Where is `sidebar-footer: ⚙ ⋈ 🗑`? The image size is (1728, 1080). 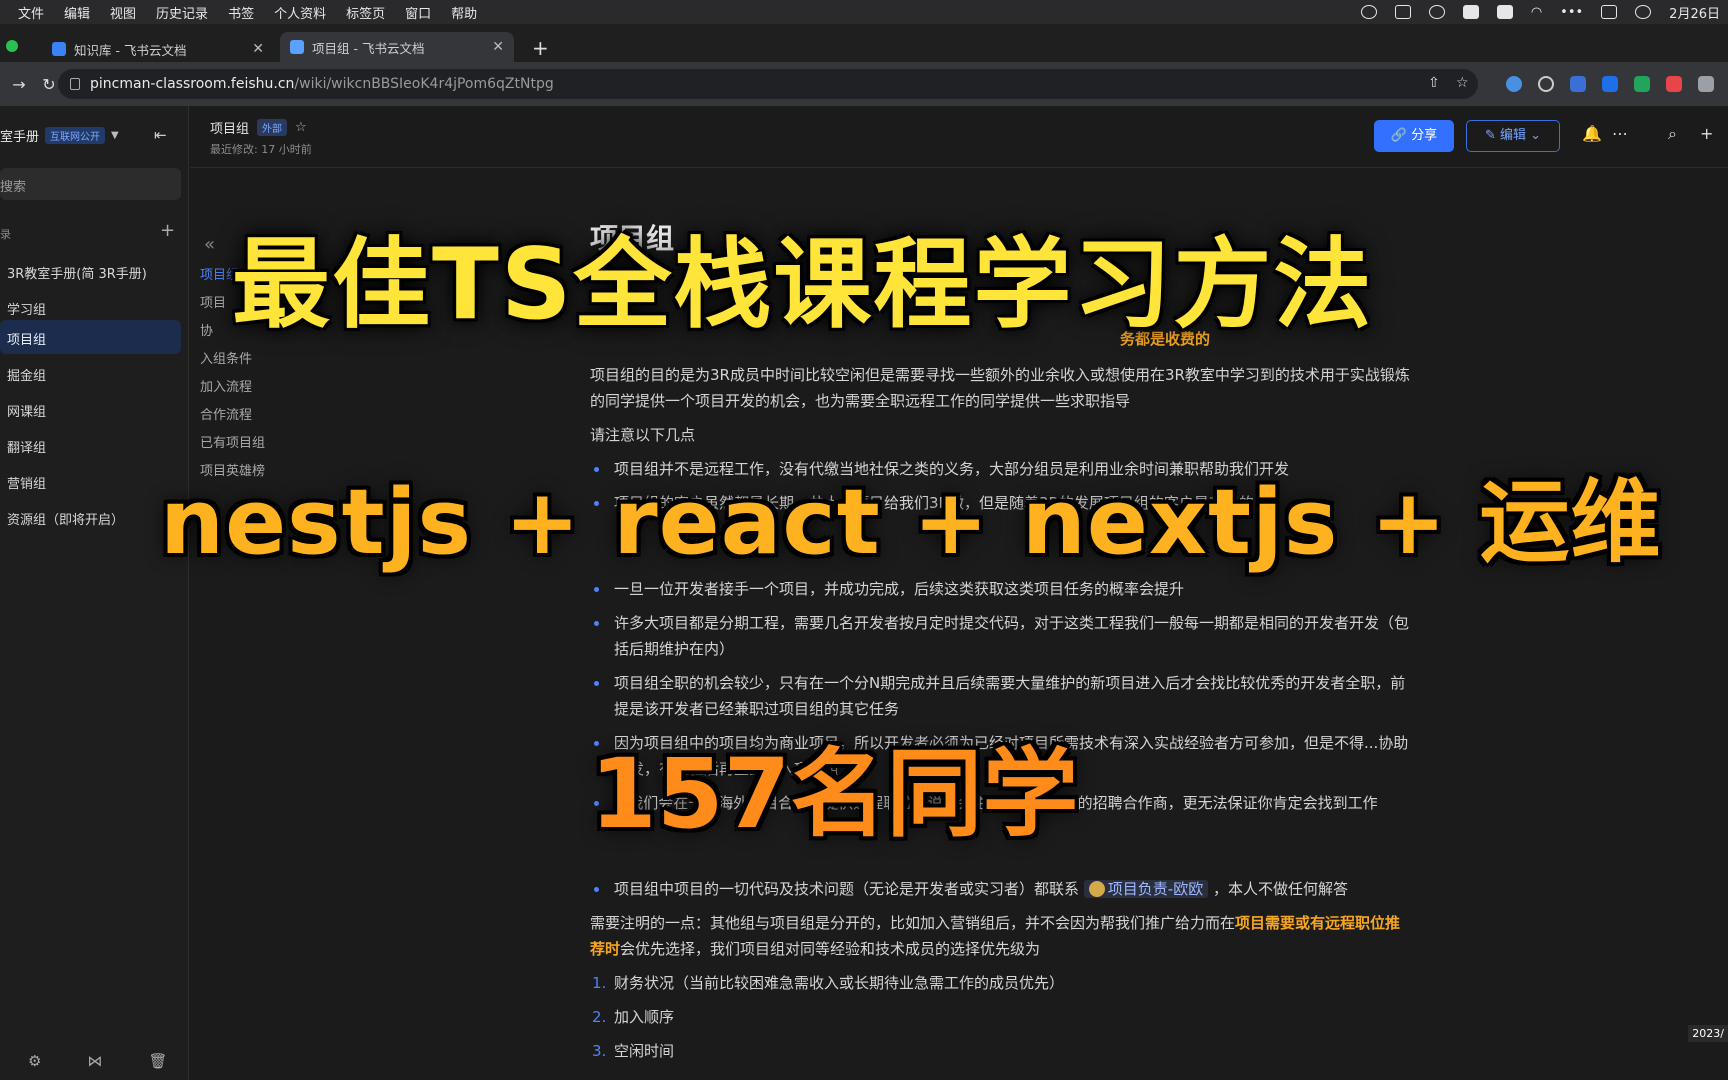 sidebar-footer: ⚙ ⋈ 🗑 is located at coordinates (98, 1061).